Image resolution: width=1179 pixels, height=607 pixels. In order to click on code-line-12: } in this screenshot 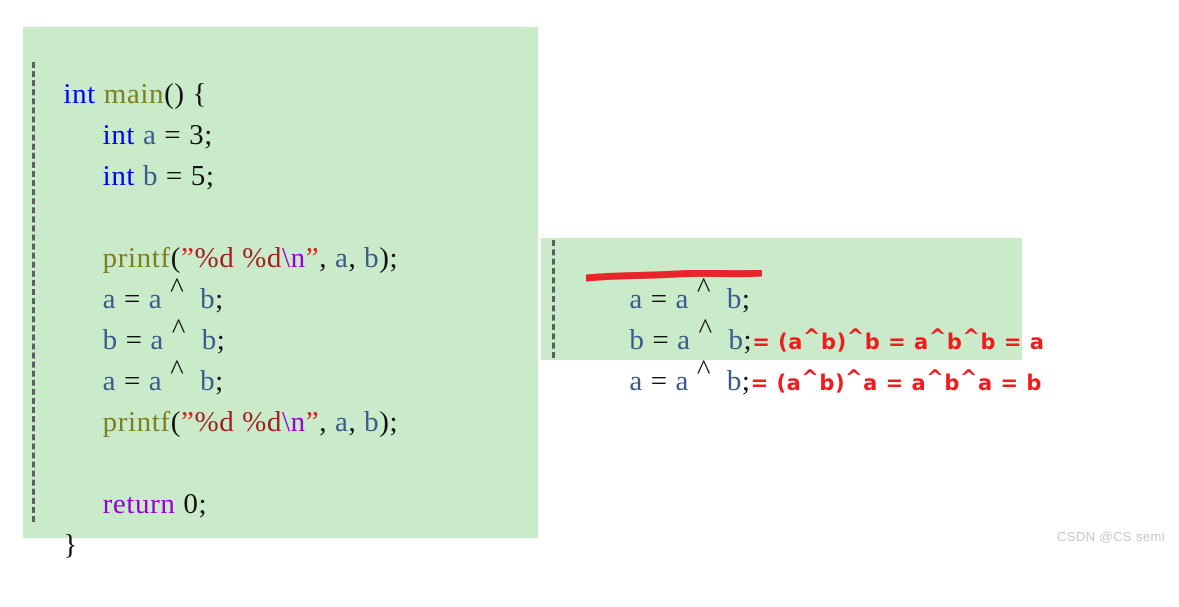, I will do `click(280, 522)`.